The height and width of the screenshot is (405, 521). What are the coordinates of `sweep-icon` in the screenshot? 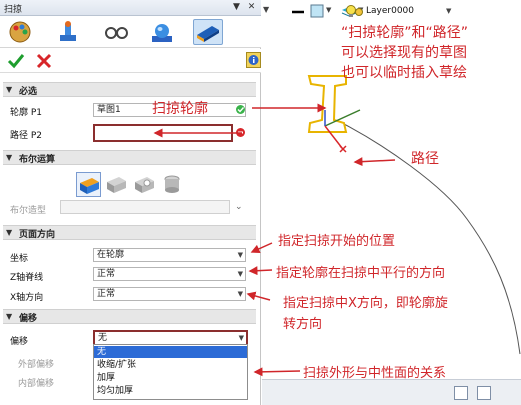 It's located at (208, 34).